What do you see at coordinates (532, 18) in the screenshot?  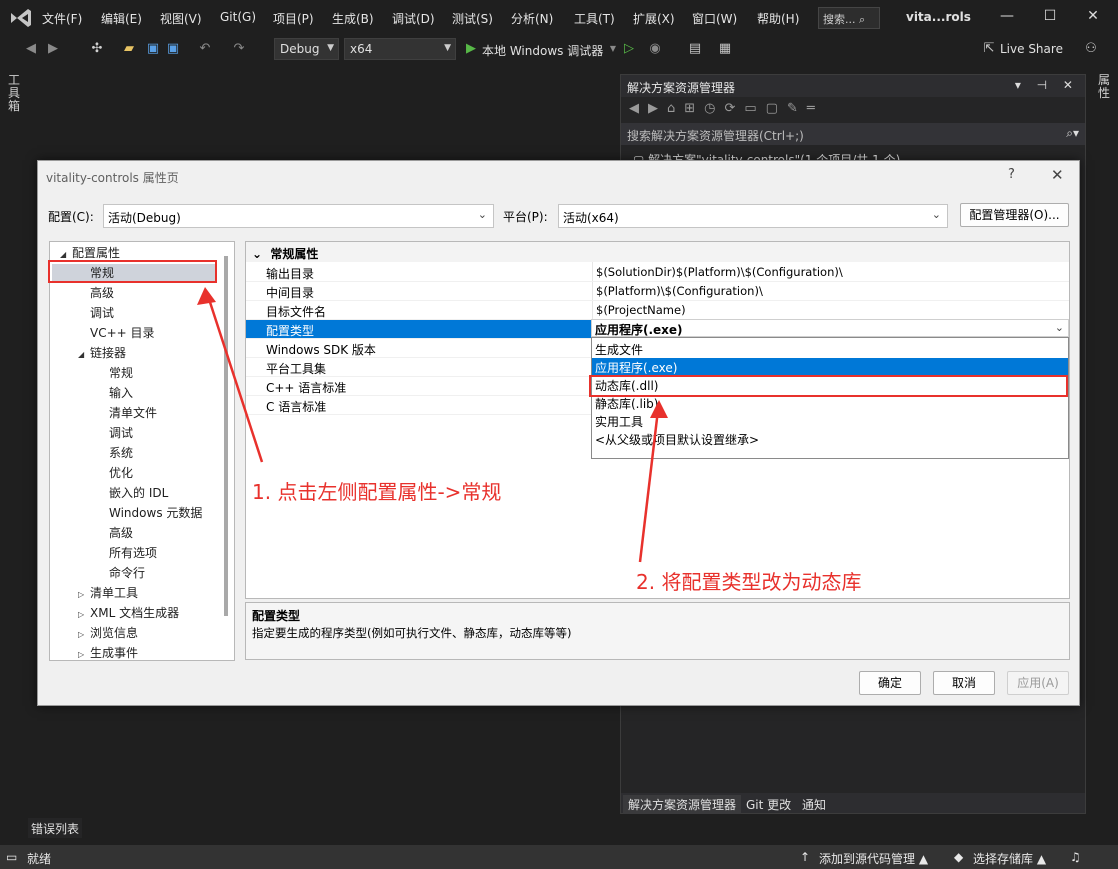 I see `menu-item: 分析(N)` at bounding box center [532, 18].